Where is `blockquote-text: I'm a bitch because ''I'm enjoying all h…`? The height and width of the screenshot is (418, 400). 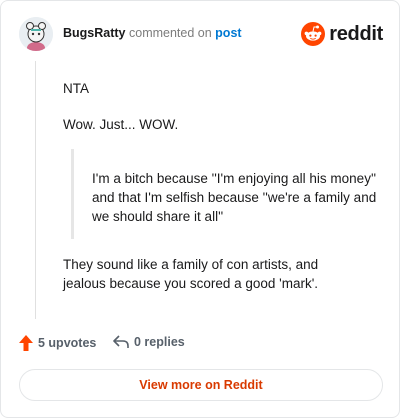
blockquote-text: I'm a bitch because ''I'm enjoying all h… is located at coordinates (234, 197).